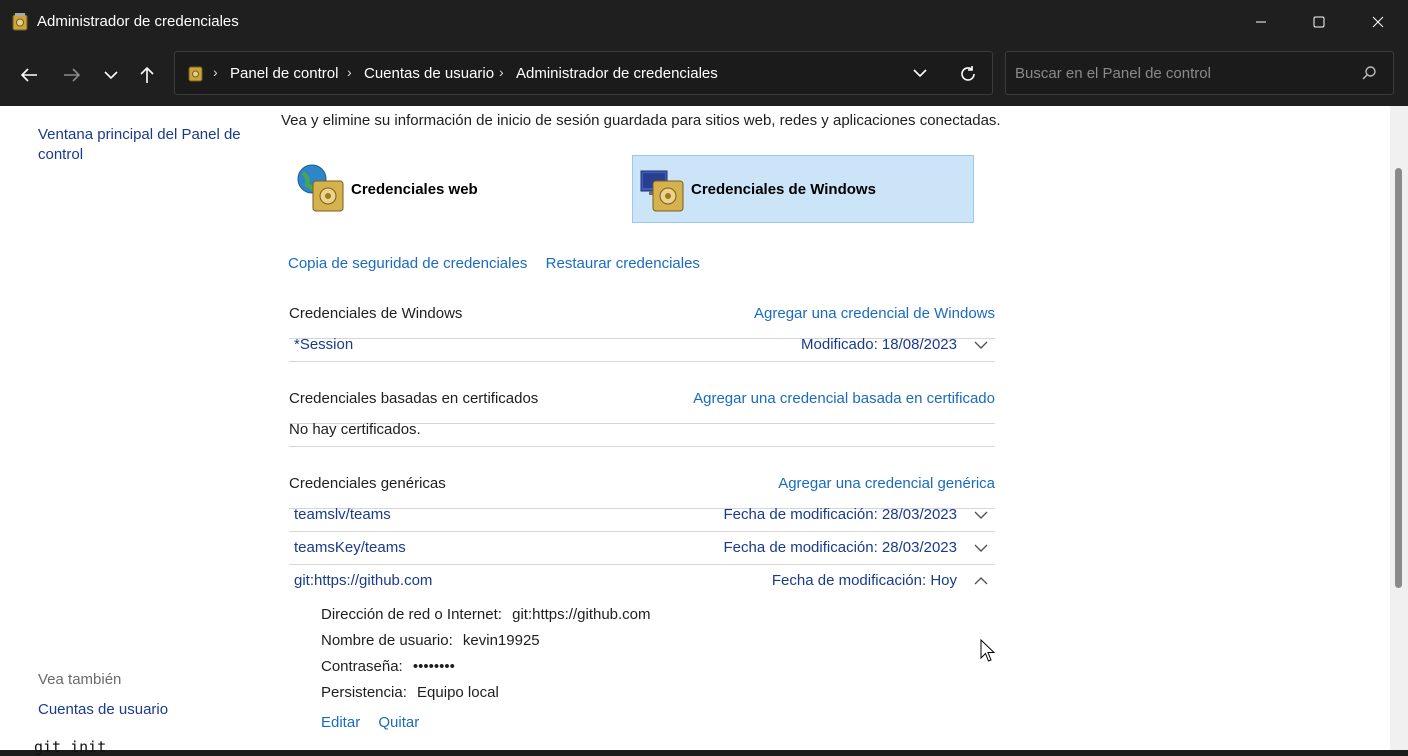  What do you see at coordinates (367, 483) in the screenshot?
I see `section-title: Credenciales genéricas` at bounding box center [367, 483].